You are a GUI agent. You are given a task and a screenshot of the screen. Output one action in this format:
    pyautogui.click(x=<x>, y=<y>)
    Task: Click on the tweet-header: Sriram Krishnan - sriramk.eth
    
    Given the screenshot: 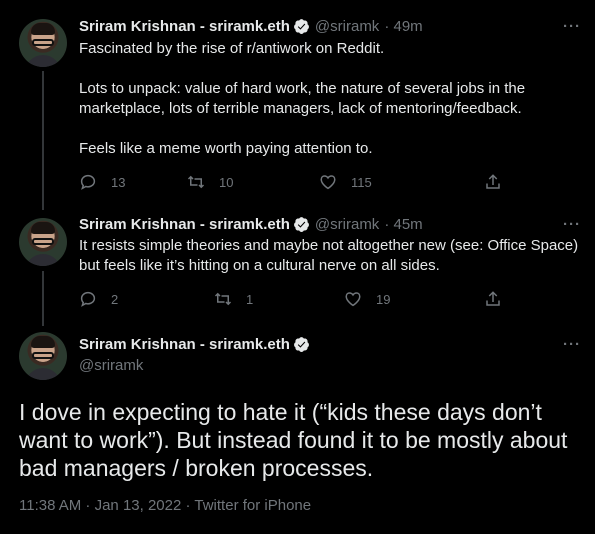 What is the action you would take?
    pyautogui.click(x=194, y=344)
    